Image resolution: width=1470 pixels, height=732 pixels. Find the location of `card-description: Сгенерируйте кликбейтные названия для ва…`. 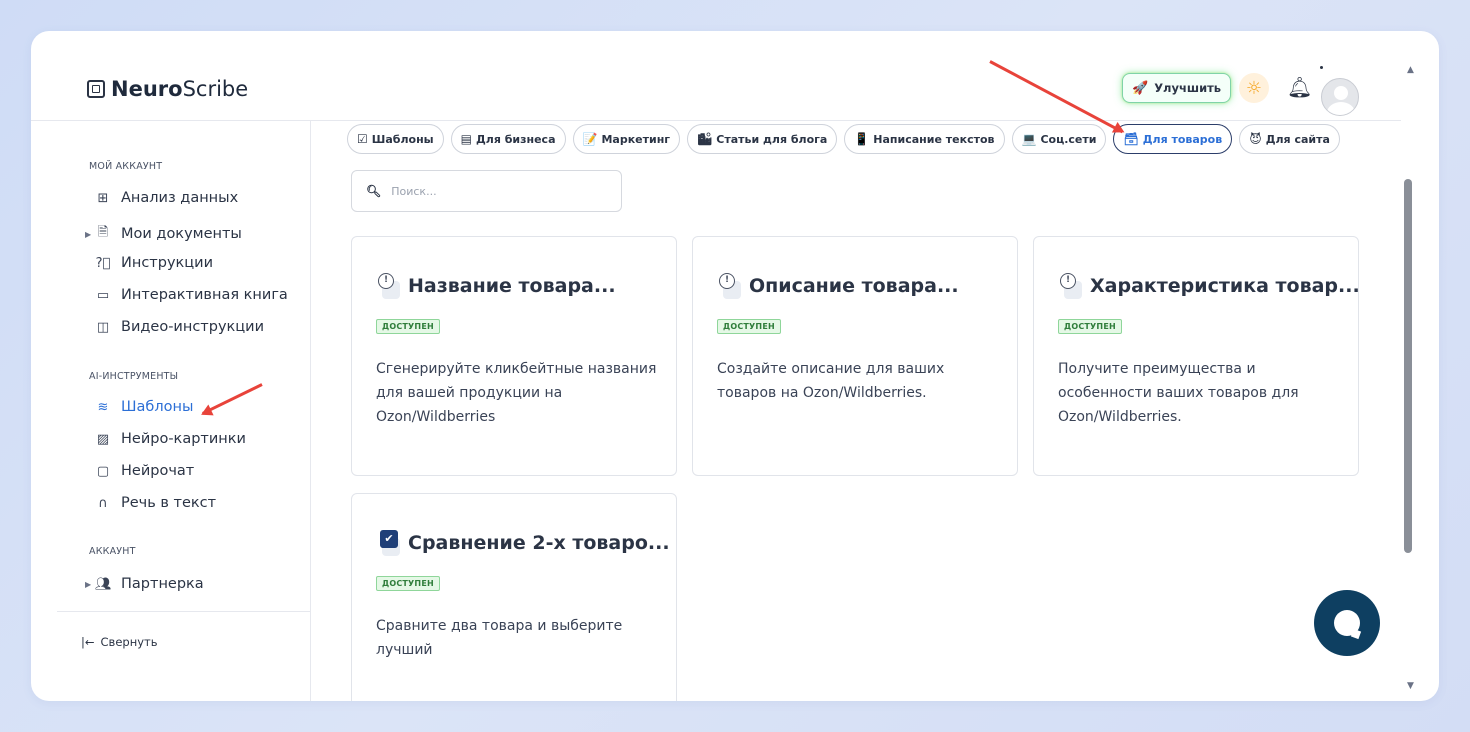

card-description: Сгенерируйте кликбейтные названия для ва… is located at coordinates (516, 393).